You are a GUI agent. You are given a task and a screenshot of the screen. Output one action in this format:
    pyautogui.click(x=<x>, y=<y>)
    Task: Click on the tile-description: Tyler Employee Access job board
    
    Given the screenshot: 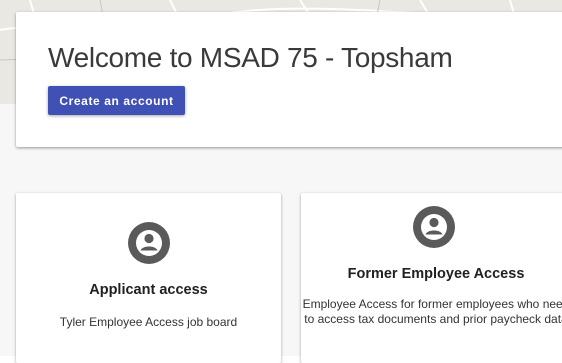 What is the action you would take?
    pyautogui.click(x=148, y=322)
    